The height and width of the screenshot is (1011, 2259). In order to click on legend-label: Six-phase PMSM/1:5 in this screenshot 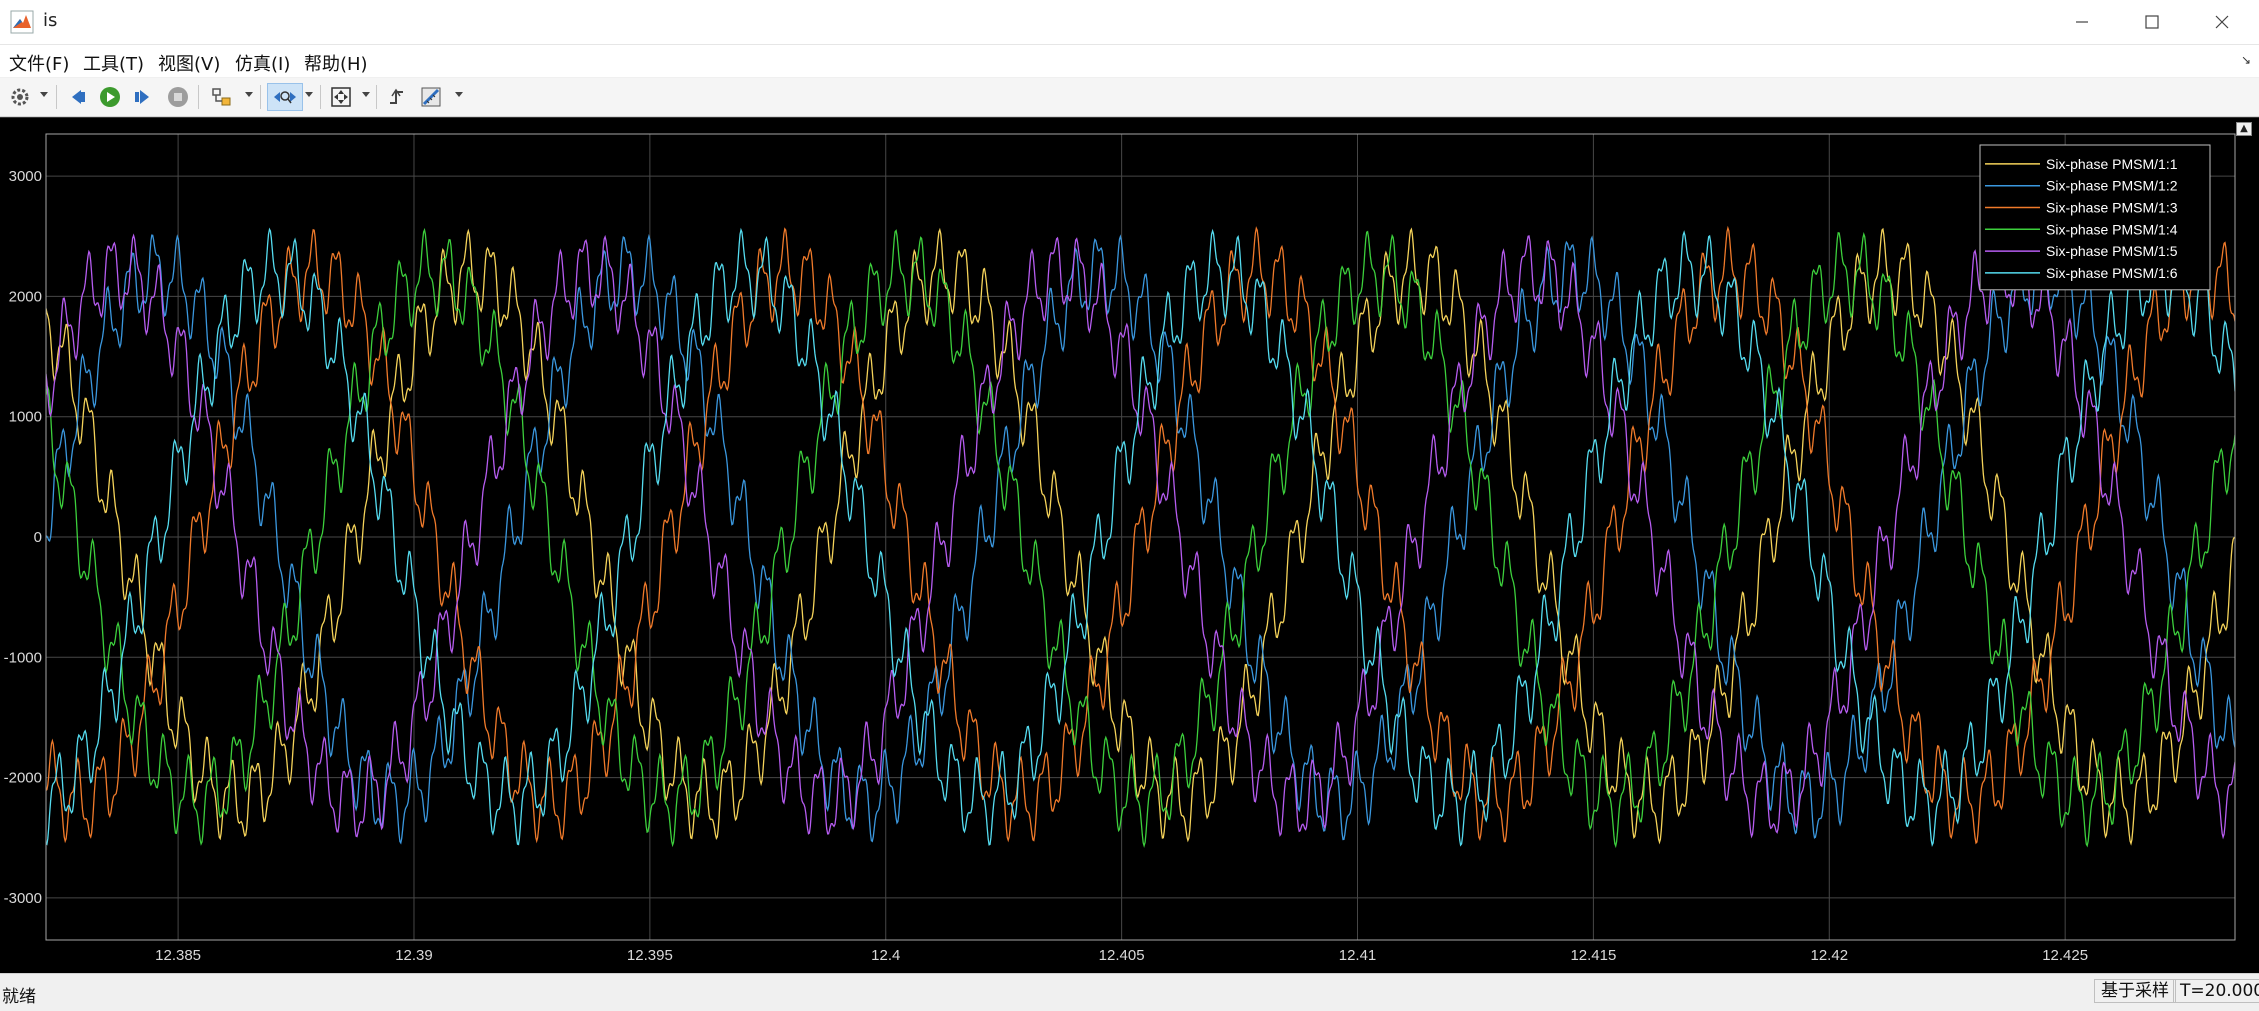, I will do `click(2112, 251)`.